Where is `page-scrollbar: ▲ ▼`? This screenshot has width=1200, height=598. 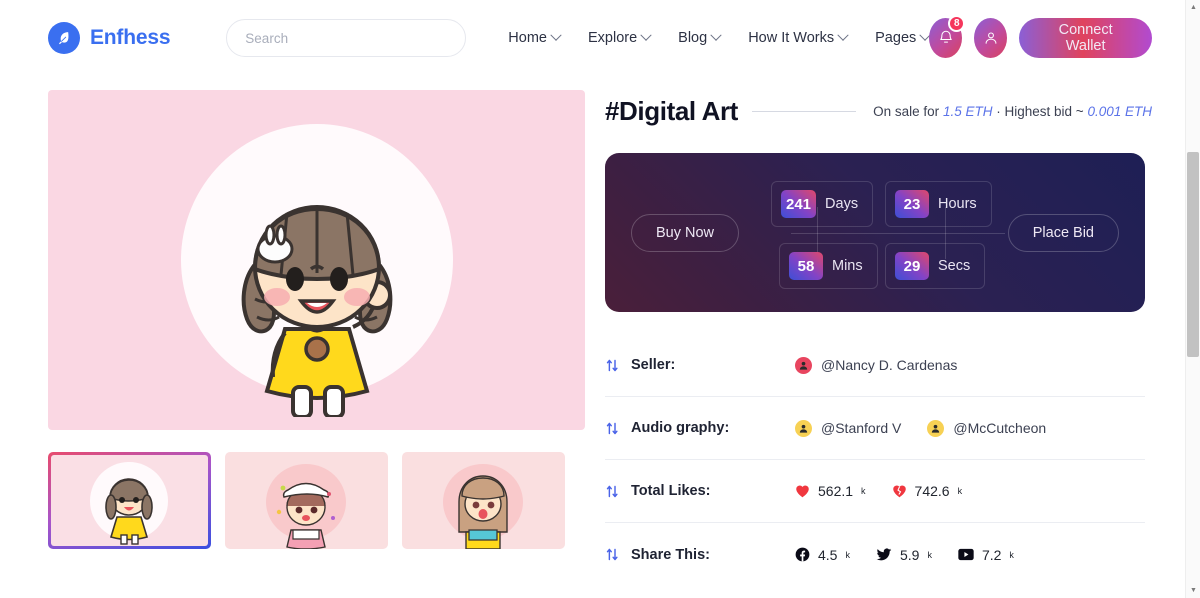
page-scrollbar: ▲ ▼ is located at coordinates (1192, 299).